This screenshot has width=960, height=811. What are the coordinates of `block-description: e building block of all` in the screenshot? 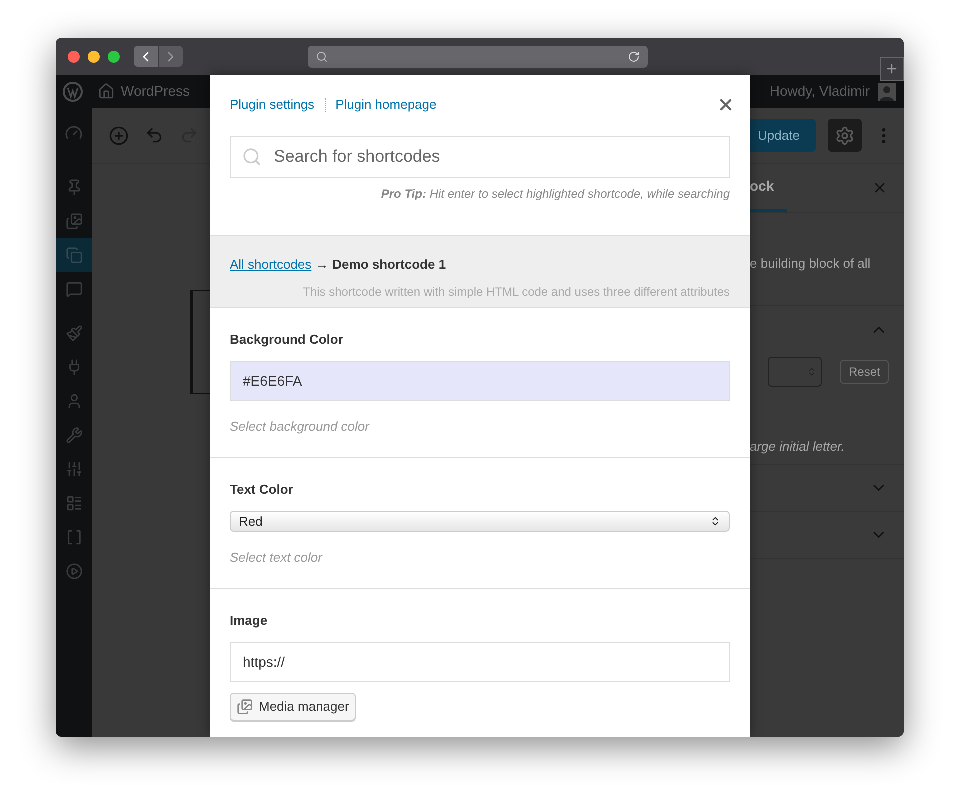 It's located at (811, 264).